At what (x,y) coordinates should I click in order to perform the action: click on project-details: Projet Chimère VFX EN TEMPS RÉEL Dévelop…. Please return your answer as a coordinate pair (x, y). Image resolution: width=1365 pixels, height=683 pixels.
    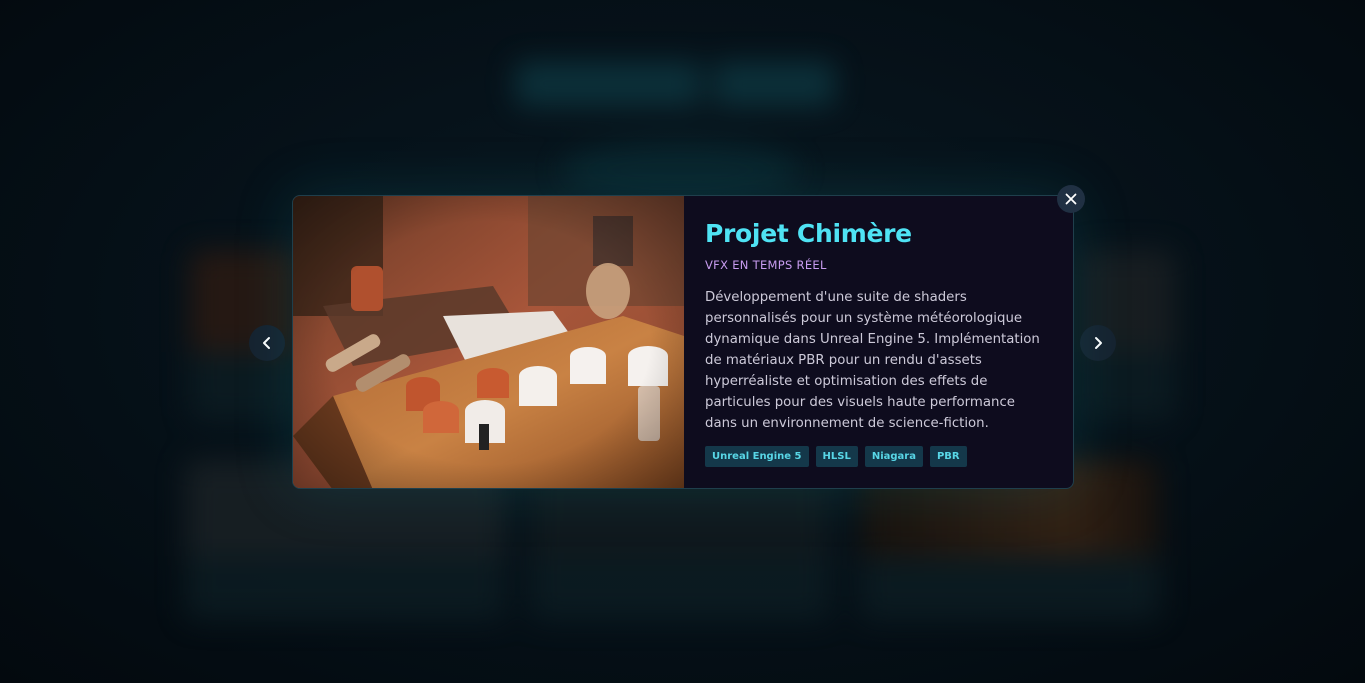
    Looking at the image, I should click on (878, 342).